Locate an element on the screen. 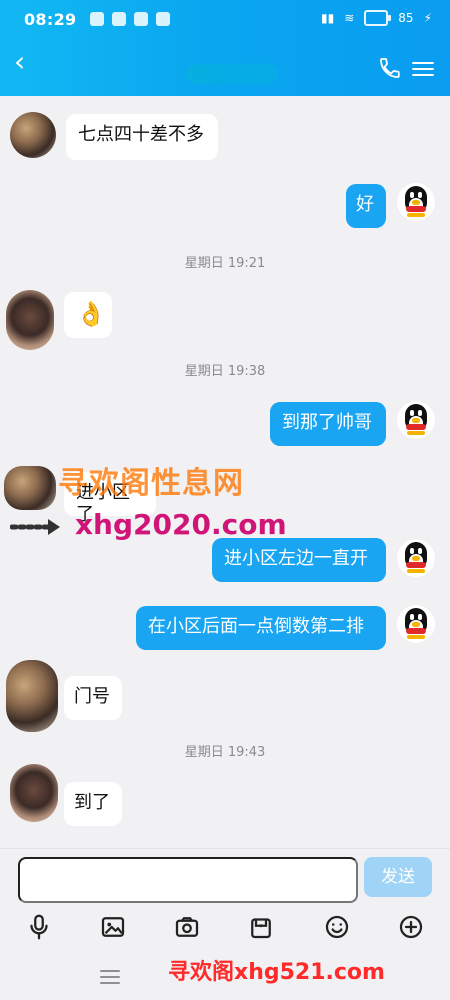 This screenshot has width=450, height=1000. timestamp: 星期日 19:38 is located at coordinates (225, 371).